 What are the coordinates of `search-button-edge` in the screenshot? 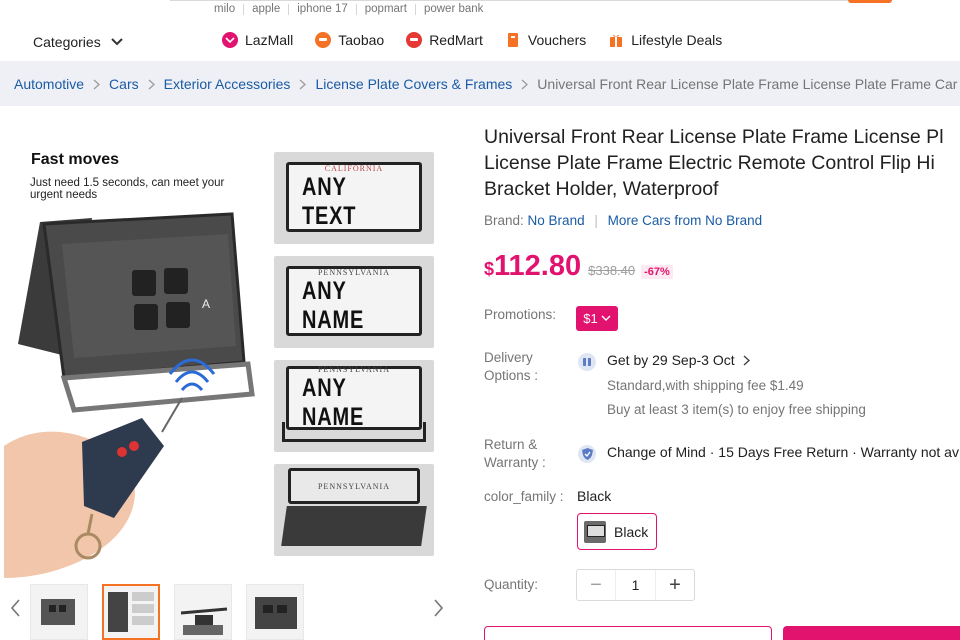 It's located at (870, 1).